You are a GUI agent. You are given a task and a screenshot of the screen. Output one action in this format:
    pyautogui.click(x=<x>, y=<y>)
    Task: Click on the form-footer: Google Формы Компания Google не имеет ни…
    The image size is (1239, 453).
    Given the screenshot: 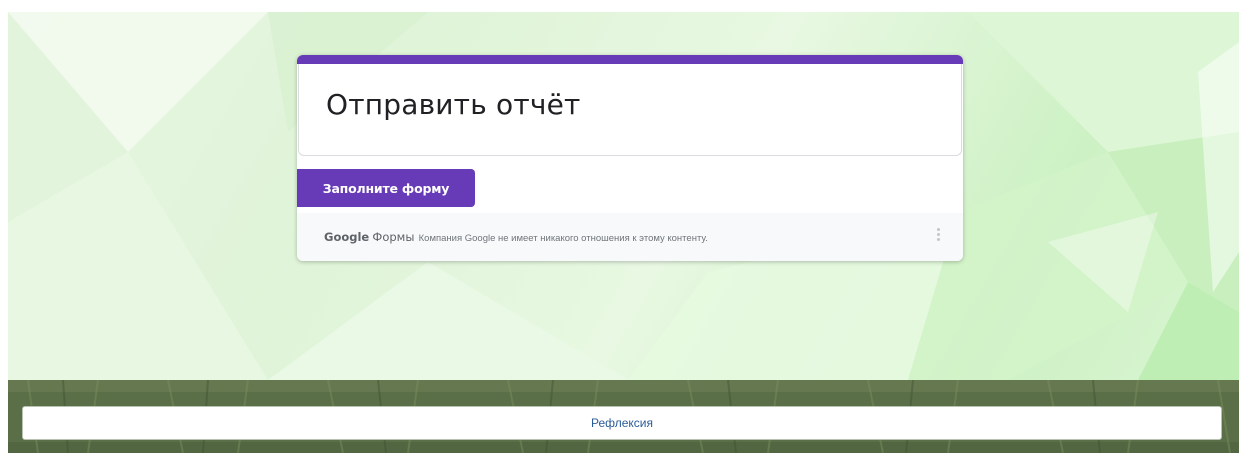 What is the action you would take?
    pyautogui.click(x=630, y=237)
    